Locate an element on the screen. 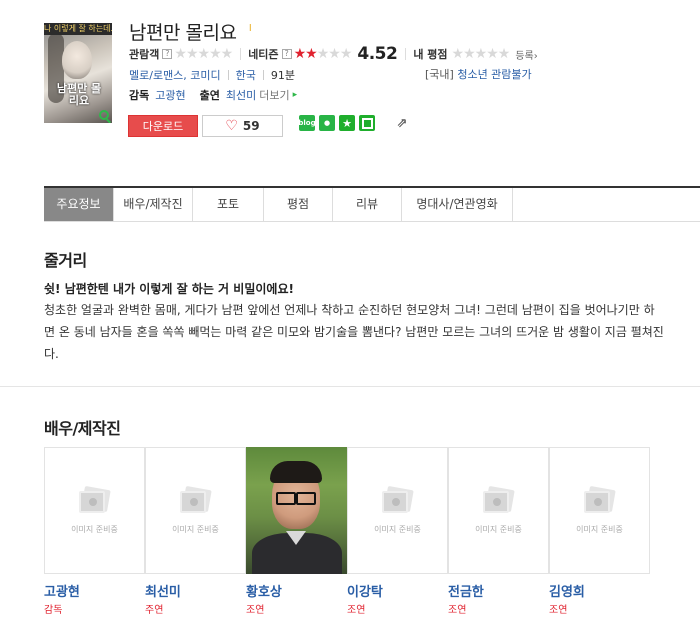 The width and height of the screenshot is (700, 641). cast-card: 이미지 준비중 최선미 주연 is located at coordinates (195, 531).